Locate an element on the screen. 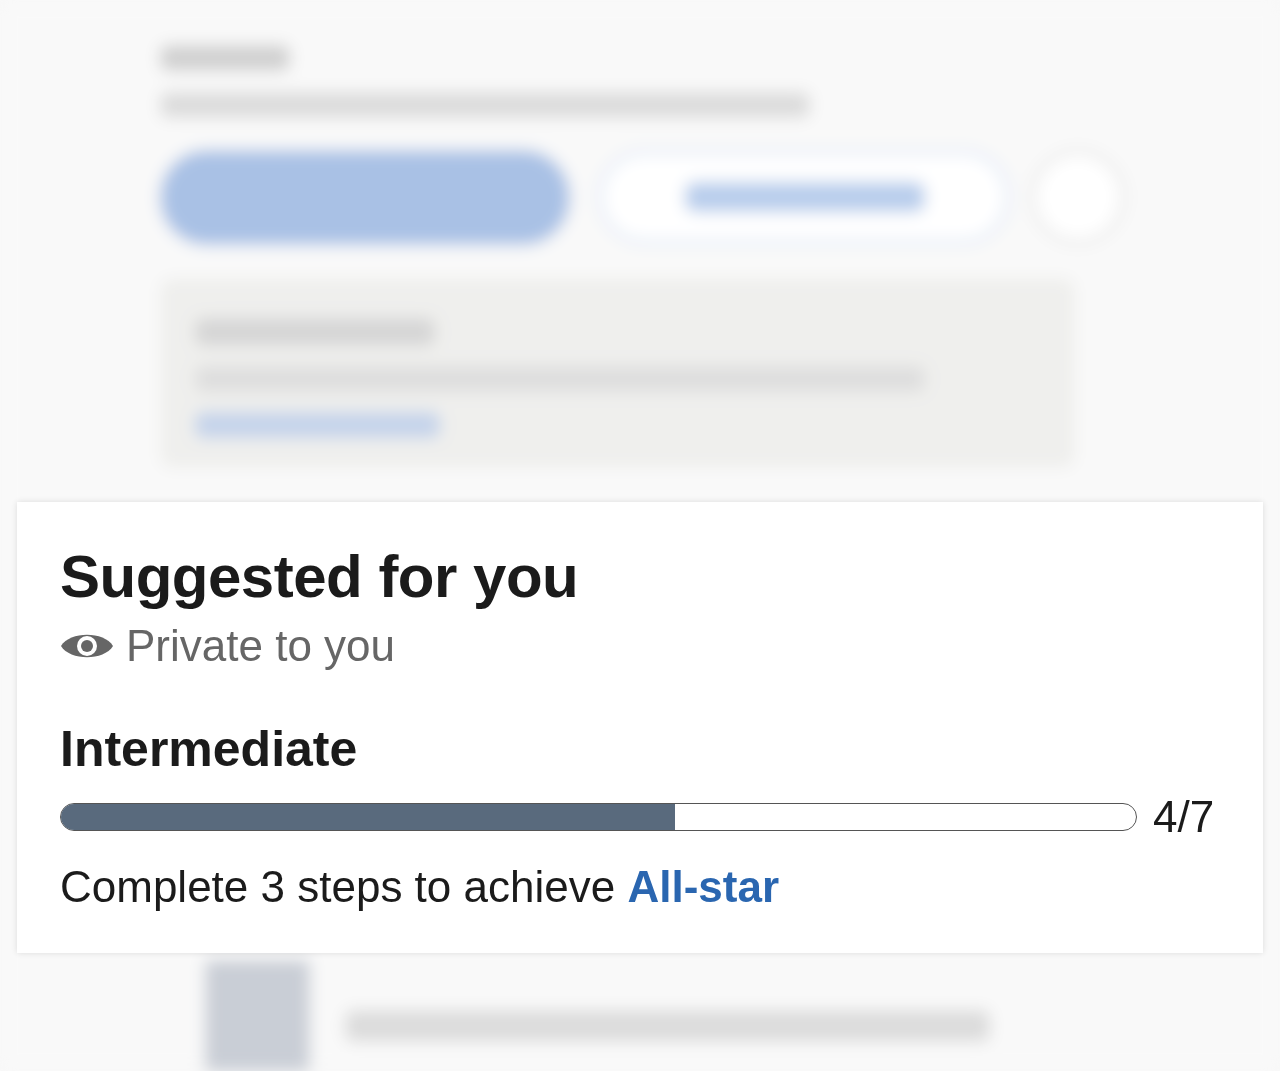 Image resolution: width=1280 pixels, height=1071 pixels. progress-count: 4/7 is located at coordinates (1184, 817).